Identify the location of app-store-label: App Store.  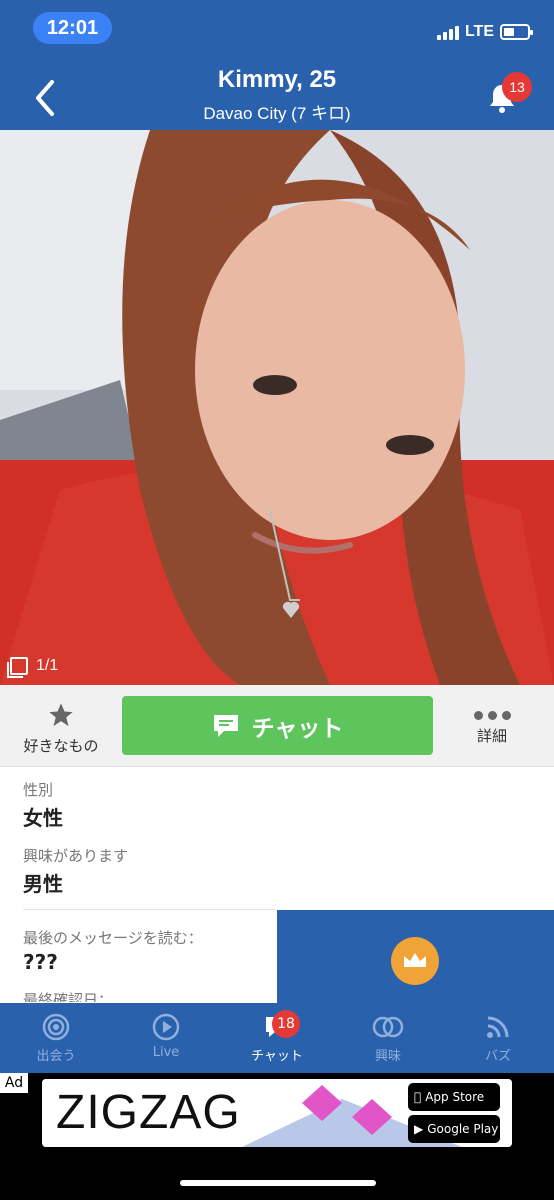
(451, 1097).